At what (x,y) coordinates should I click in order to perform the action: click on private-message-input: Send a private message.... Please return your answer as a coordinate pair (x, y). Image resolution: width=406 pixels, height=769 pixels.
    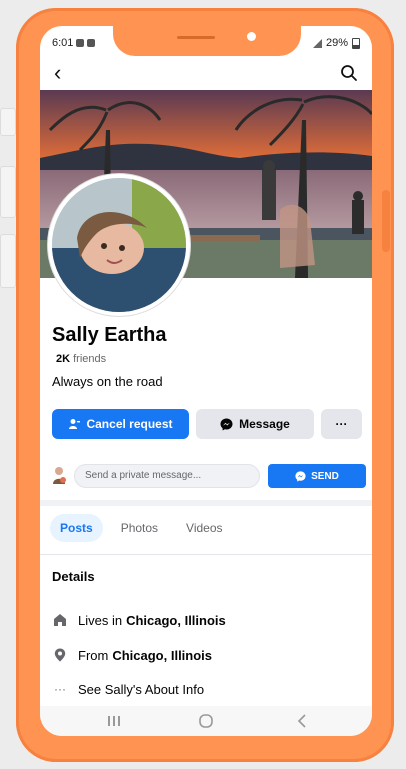
    Looking at the image, I should click on (167, 476).